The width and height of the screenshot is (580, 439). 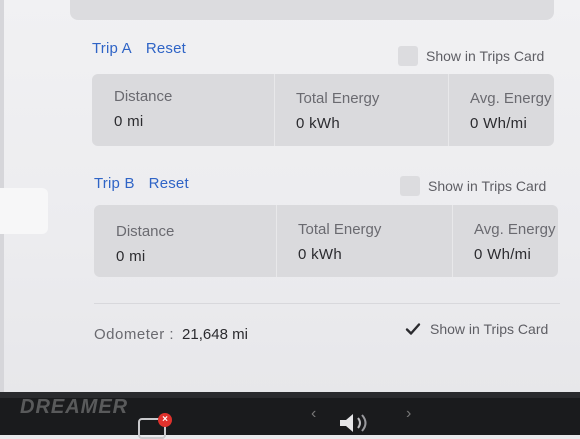 I want to click on trip-b-total-energy: Total Energy 0 kWh, so click(x=364, y=241).